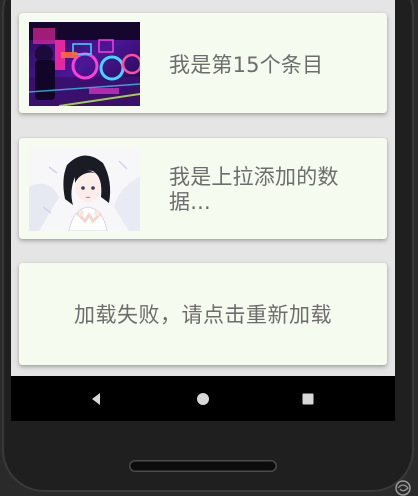 The height and width of the screenshot is (496, 418). Describe the element at coordinates (246, 65) in the screenshot. I see `list-item-title: 我是第15个条目` at that location.